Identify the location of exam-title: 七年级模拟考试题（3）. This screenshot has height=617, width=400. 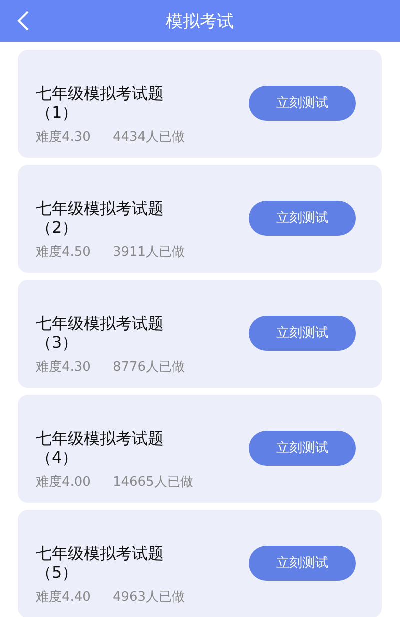
(100, 333).